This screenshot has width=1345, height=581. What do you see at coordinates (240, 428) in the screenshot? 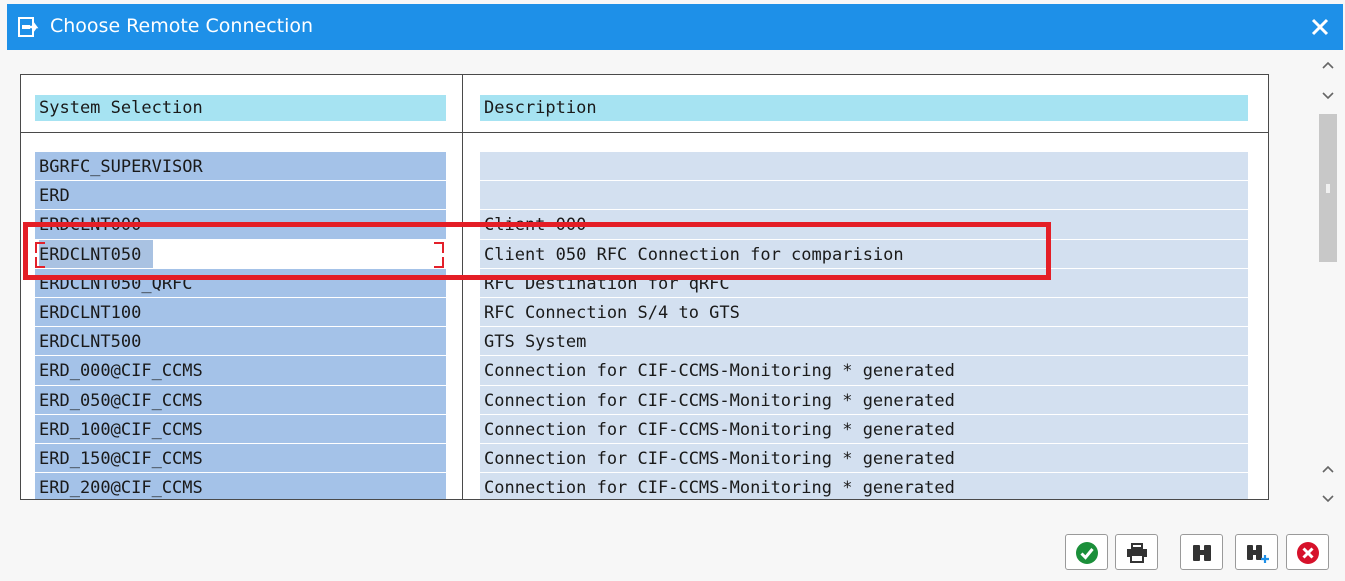
I see `system-cell: ERD_100@CIF_CCMS` at bounding box center [240, 428].